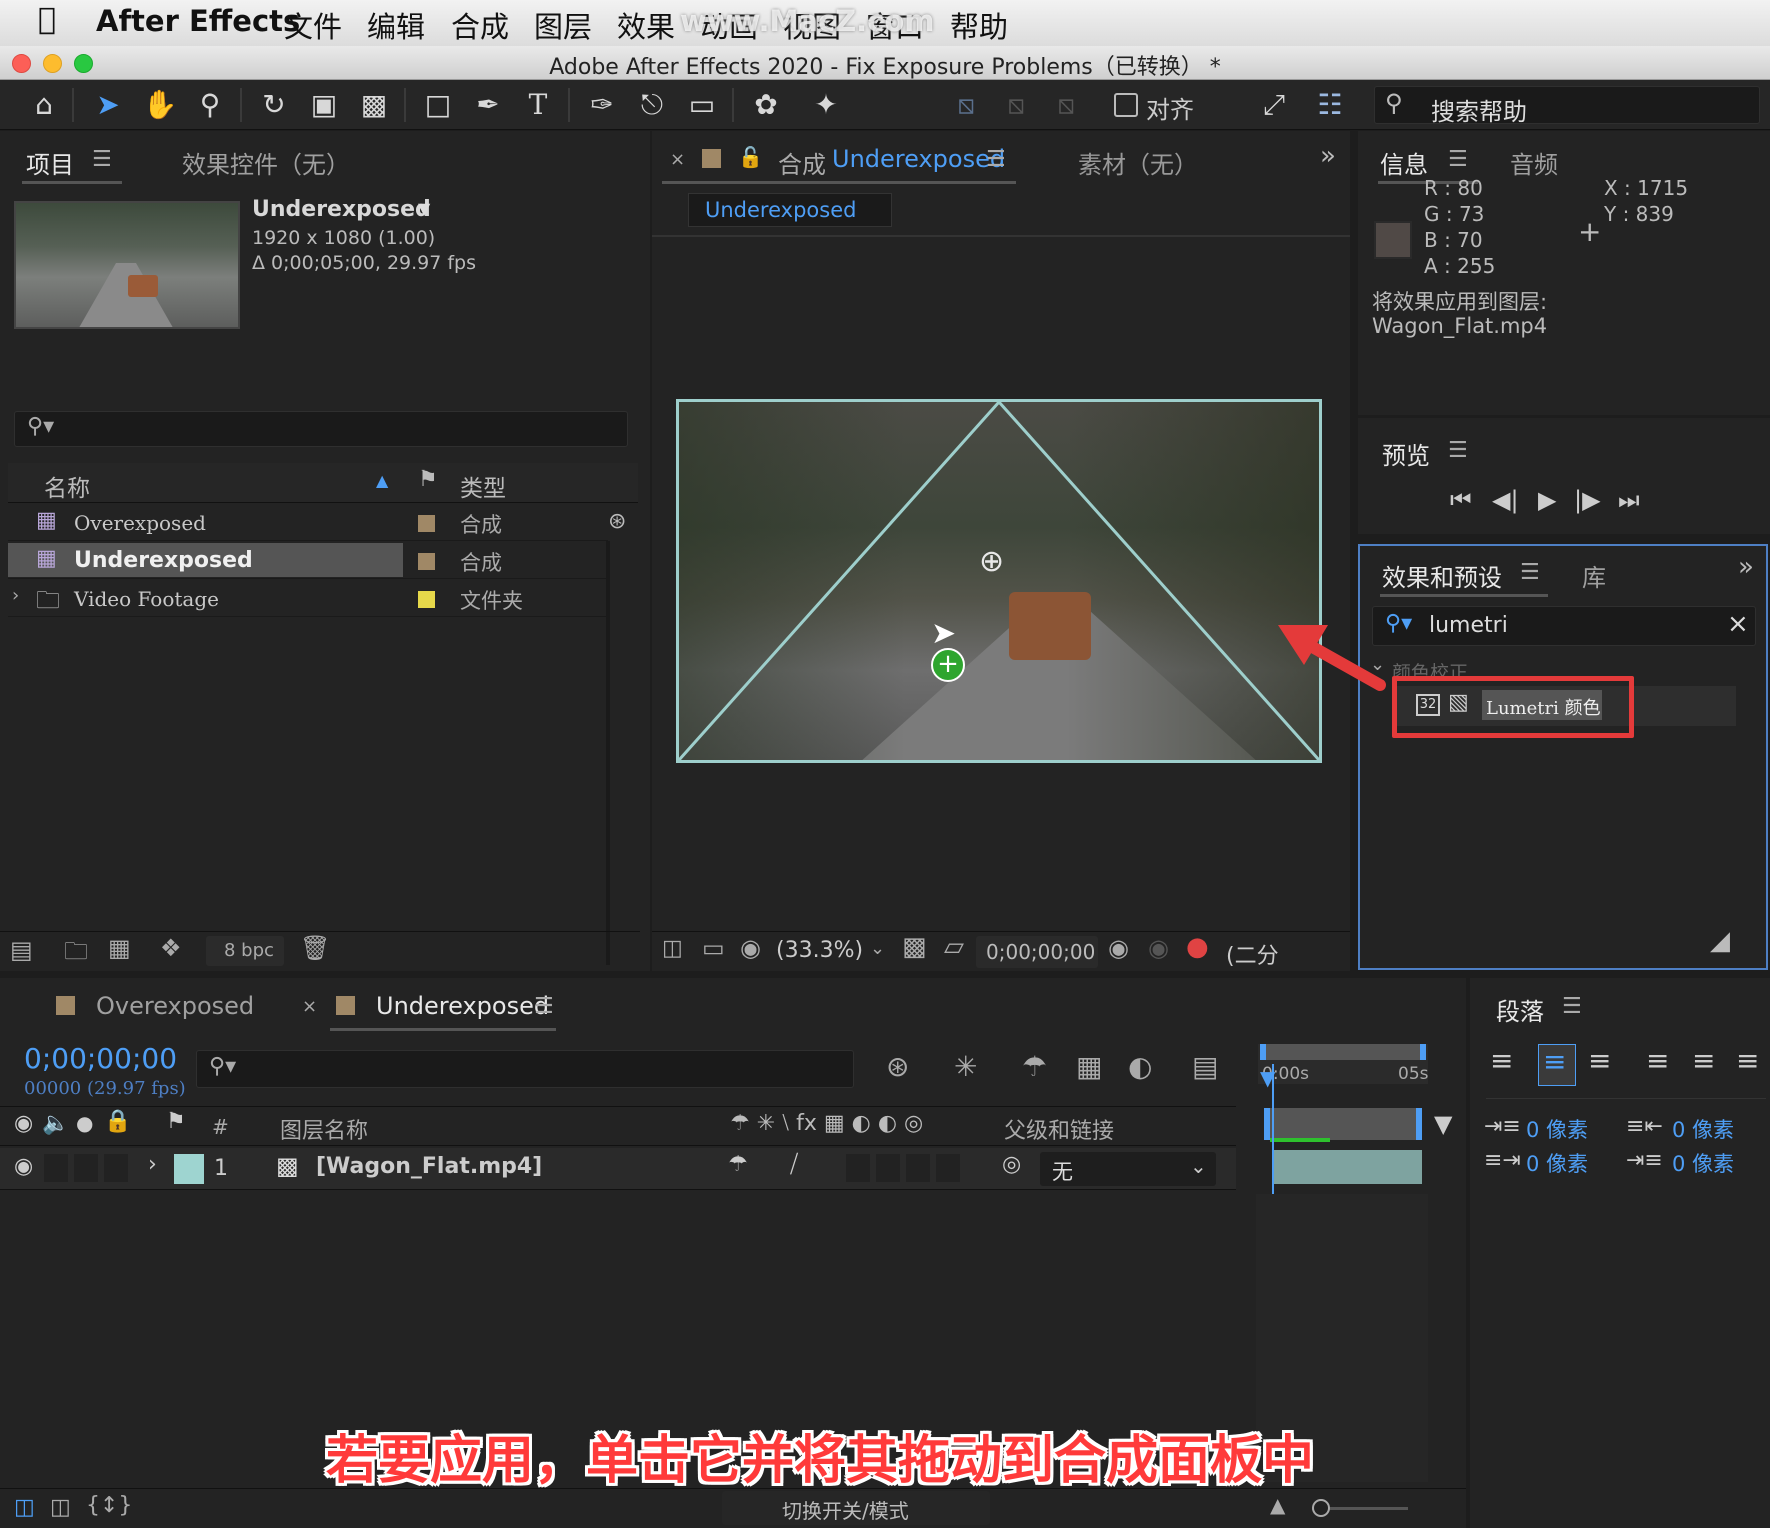 This screenshot has width=1770, height=1528. What do you see at coordinates (1720, 941) in the screenshot?
I see `new-bin-icon: ◢` at bounding box center [1720, 941].